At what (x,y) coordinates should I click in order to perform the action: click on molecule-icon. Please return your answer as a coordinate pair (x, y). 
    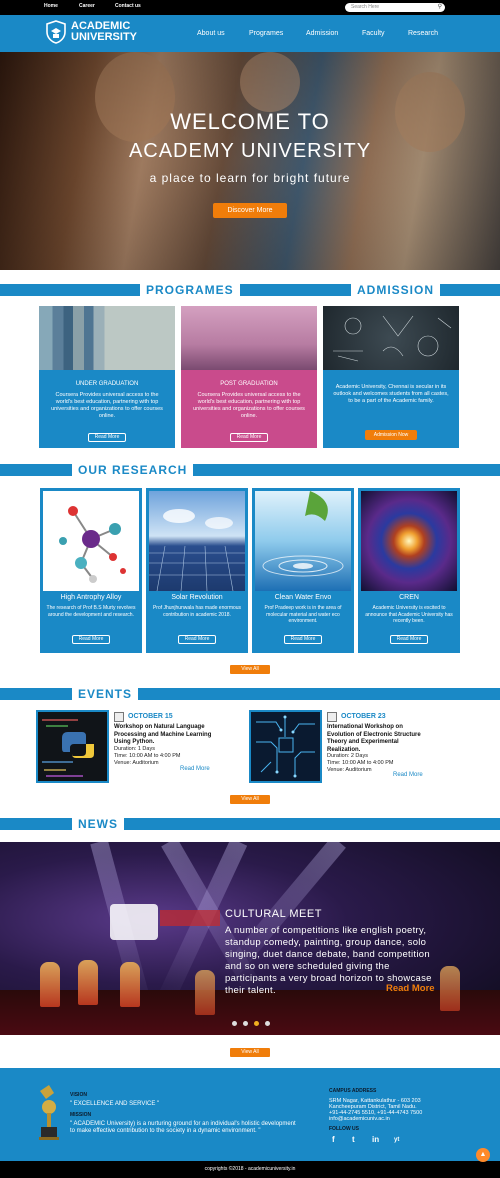
    Looking at the image, I should click on (92, 544).